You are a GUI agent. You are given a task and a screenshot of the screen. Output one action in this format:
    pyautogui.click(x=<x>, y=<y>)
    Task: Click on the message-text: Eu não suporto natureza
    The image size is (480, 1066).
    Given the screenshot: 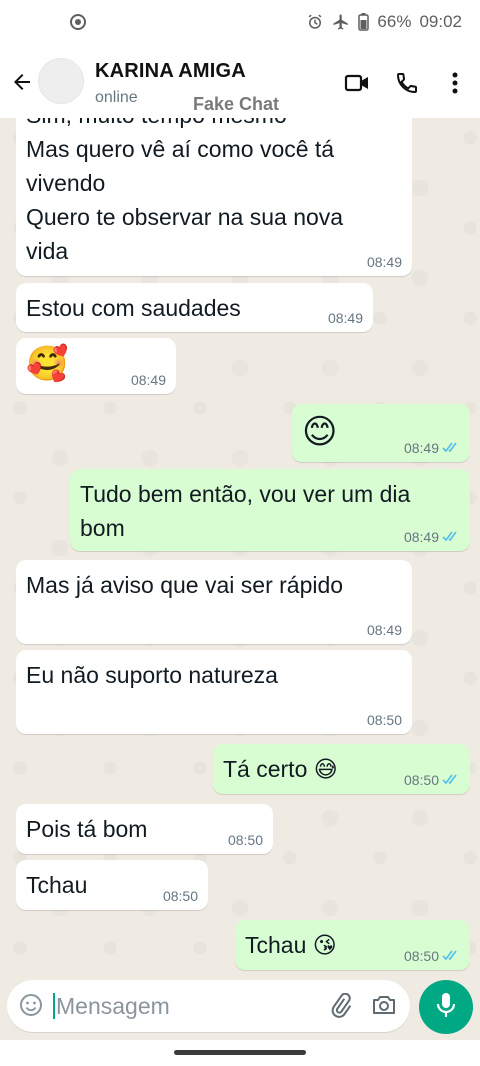 What is the action you would take?
    pyautogui.click(x=152, y=675)
    